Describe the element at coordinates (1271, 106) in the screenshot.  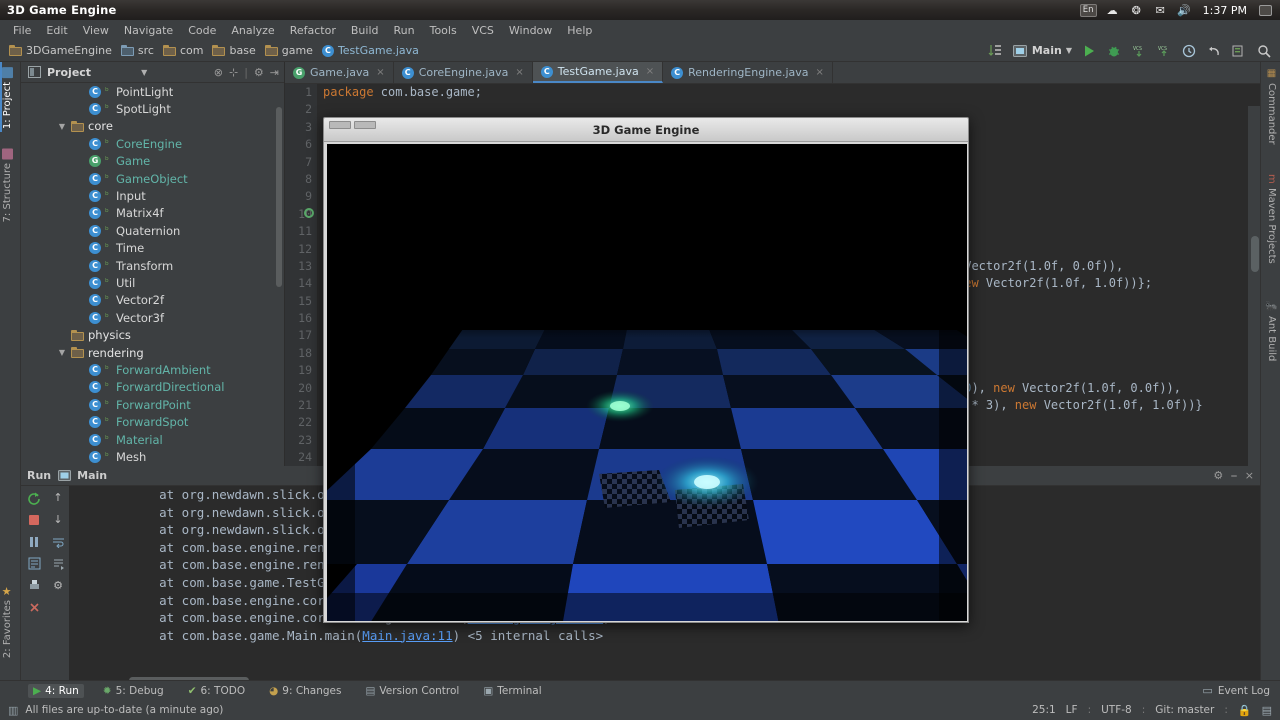
I see `sidebar-item-commander: ▦ Commander` at that location.